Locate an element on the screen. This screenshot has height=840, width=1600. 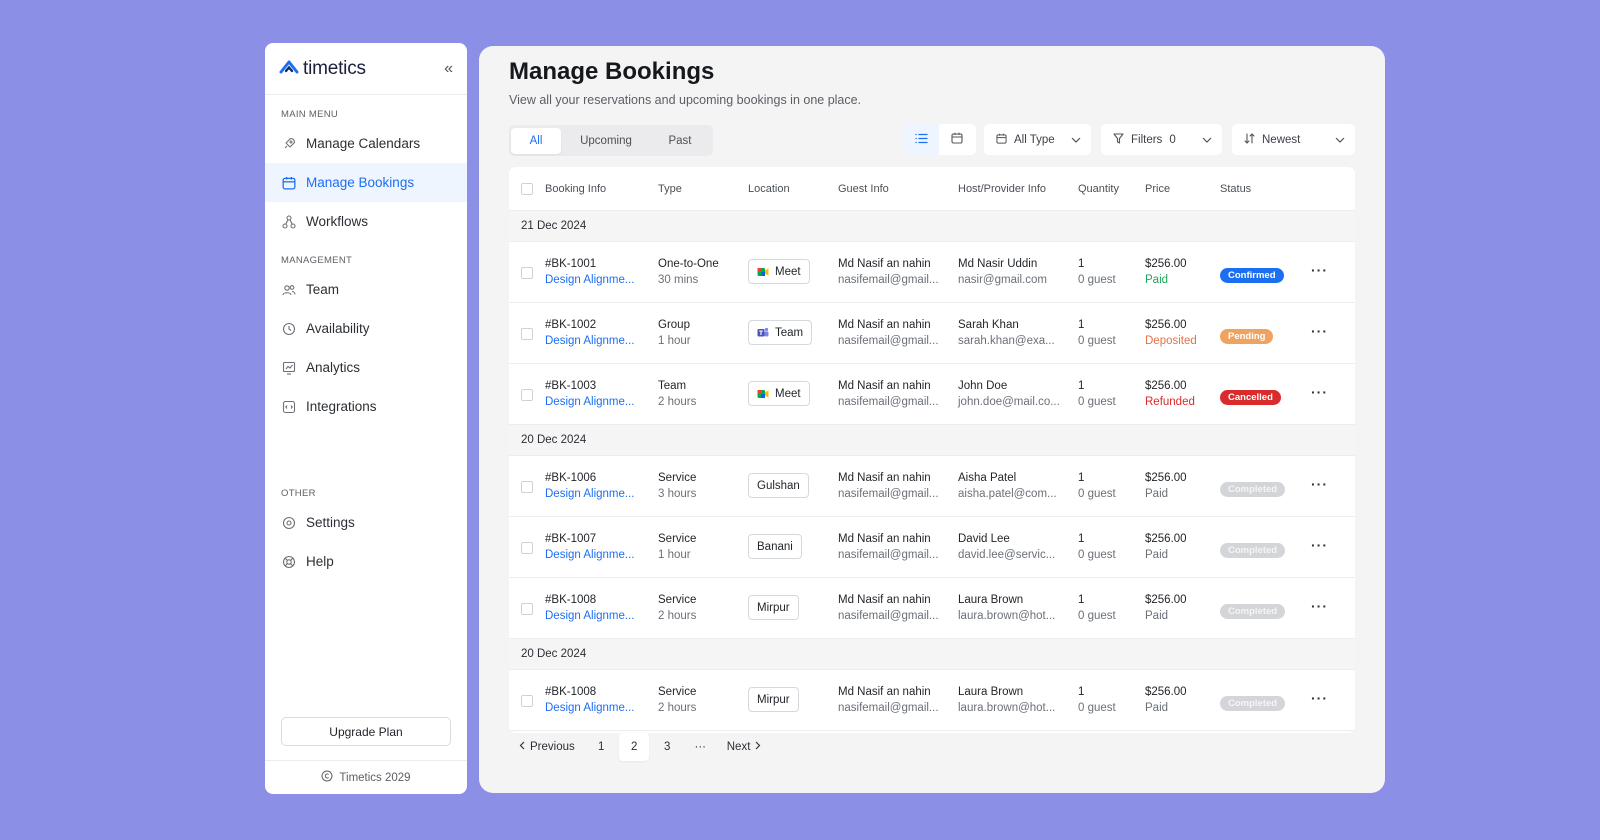
help-icon is located at coordinates (288, 561).